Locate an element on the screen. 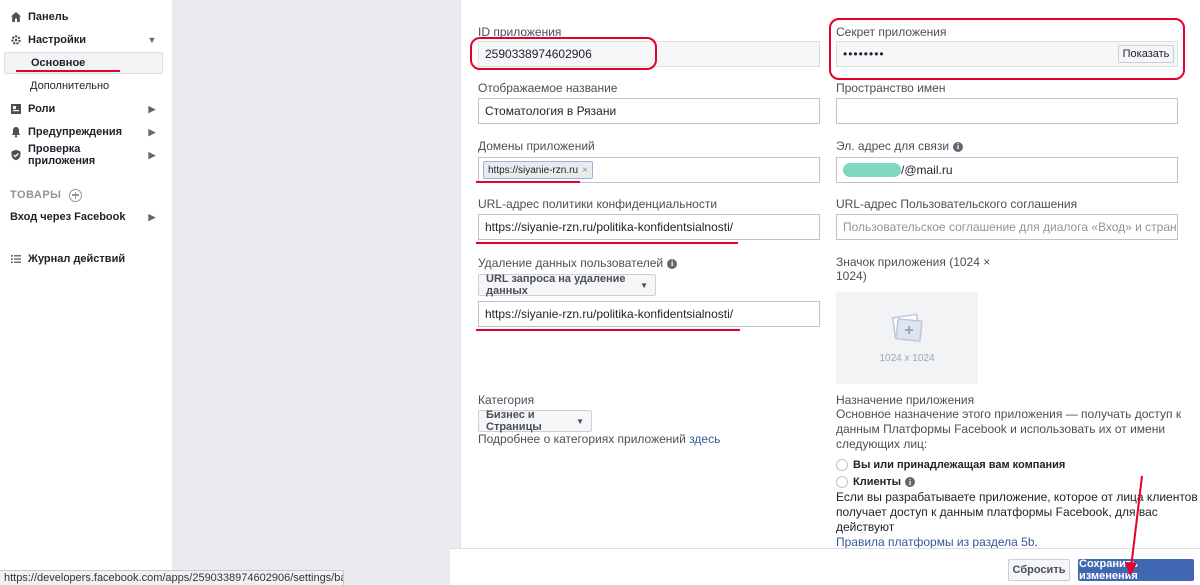 This screenshot has width=1200, height=585. roles-icon is located at coordinates (16, 109).